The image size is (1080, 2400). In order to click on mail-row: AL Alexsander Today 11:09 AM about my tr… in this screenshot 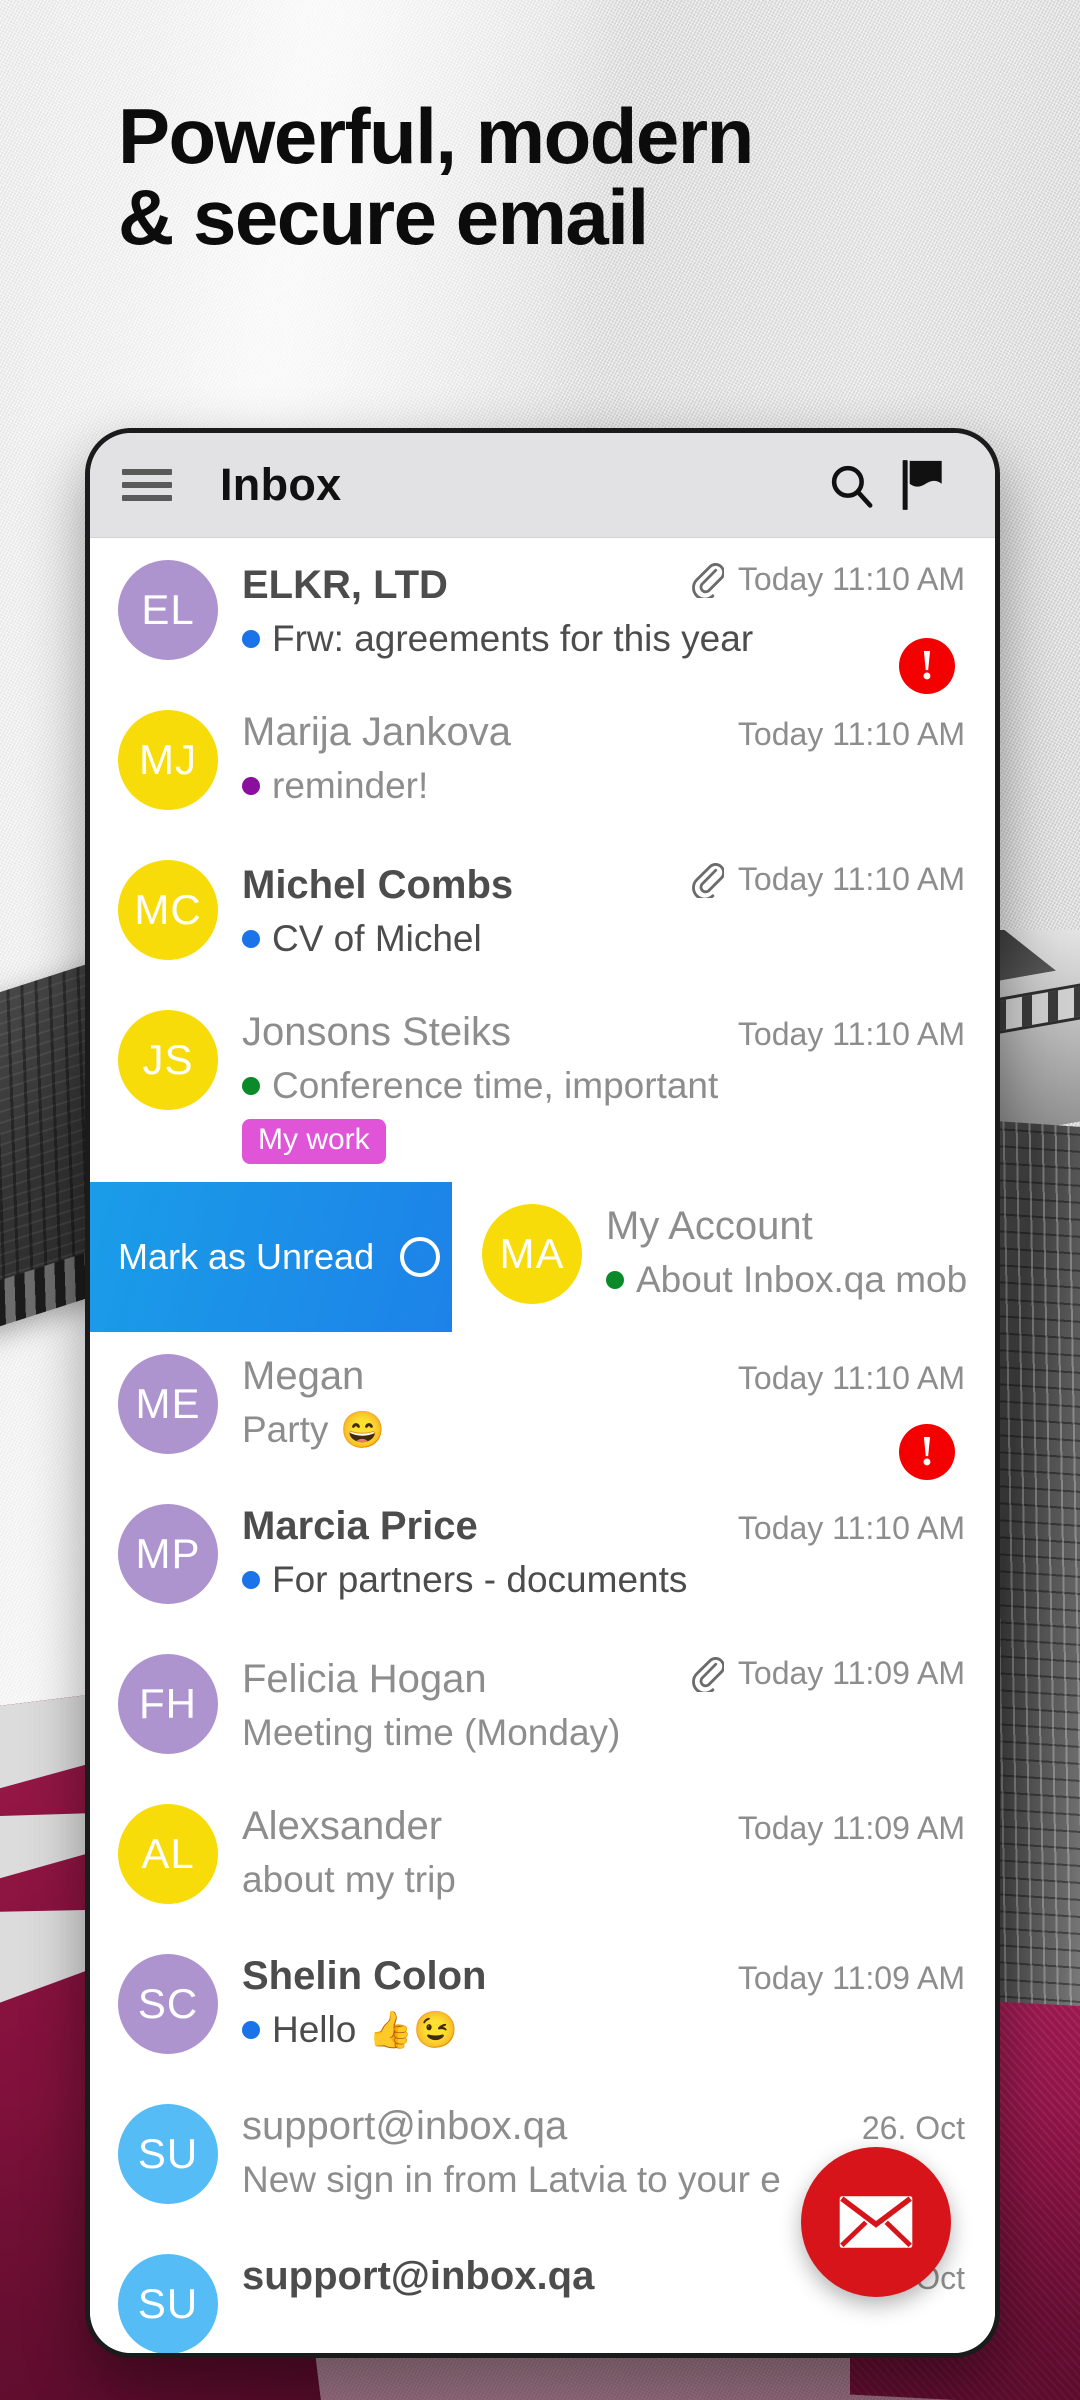, I will do `click(542, 1857)`.